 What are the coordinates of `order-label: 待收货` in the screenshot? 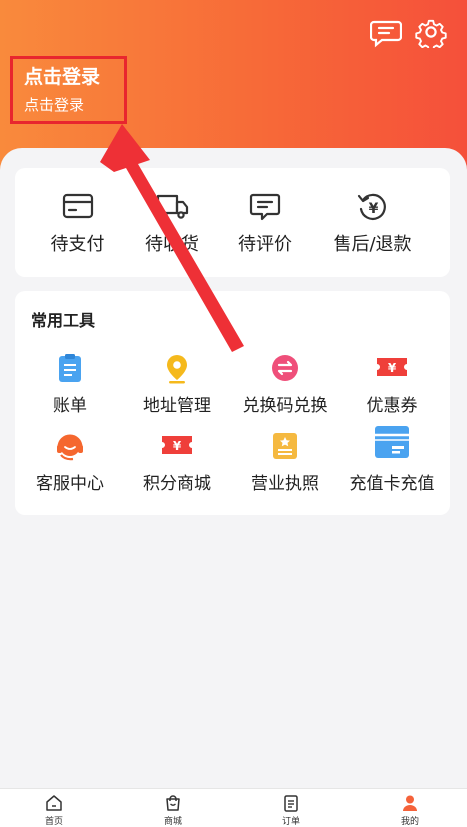 It's located at (172, 244).